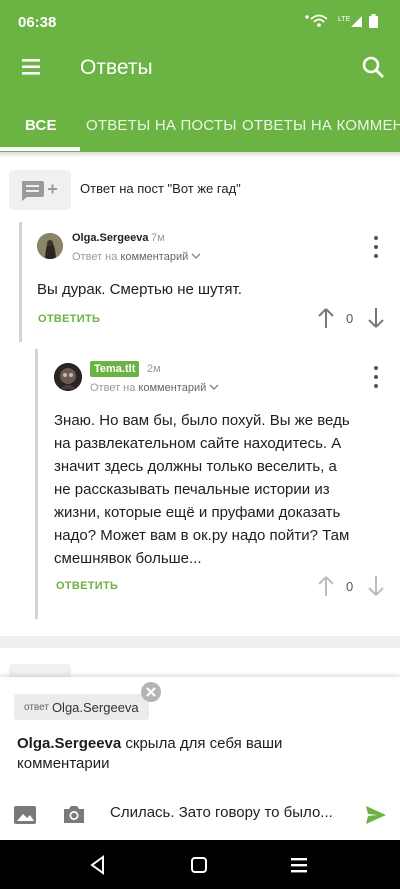  What do you see at coordinates (195, 466) in the screenshot?
I see `comment-text-line: значит здесь должны только веселить, а` at bounding box center [195, 466].